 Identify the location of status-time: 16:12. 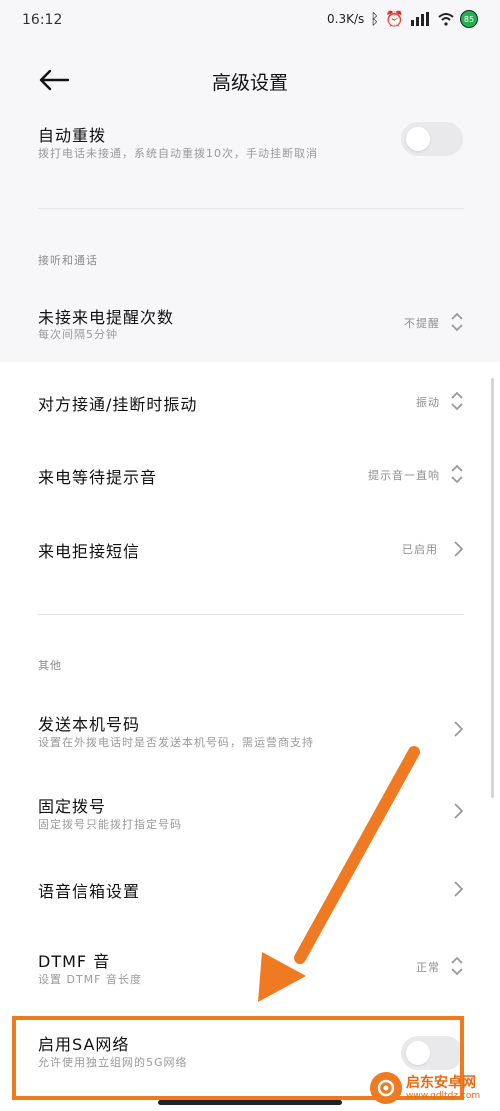
(42, 20).